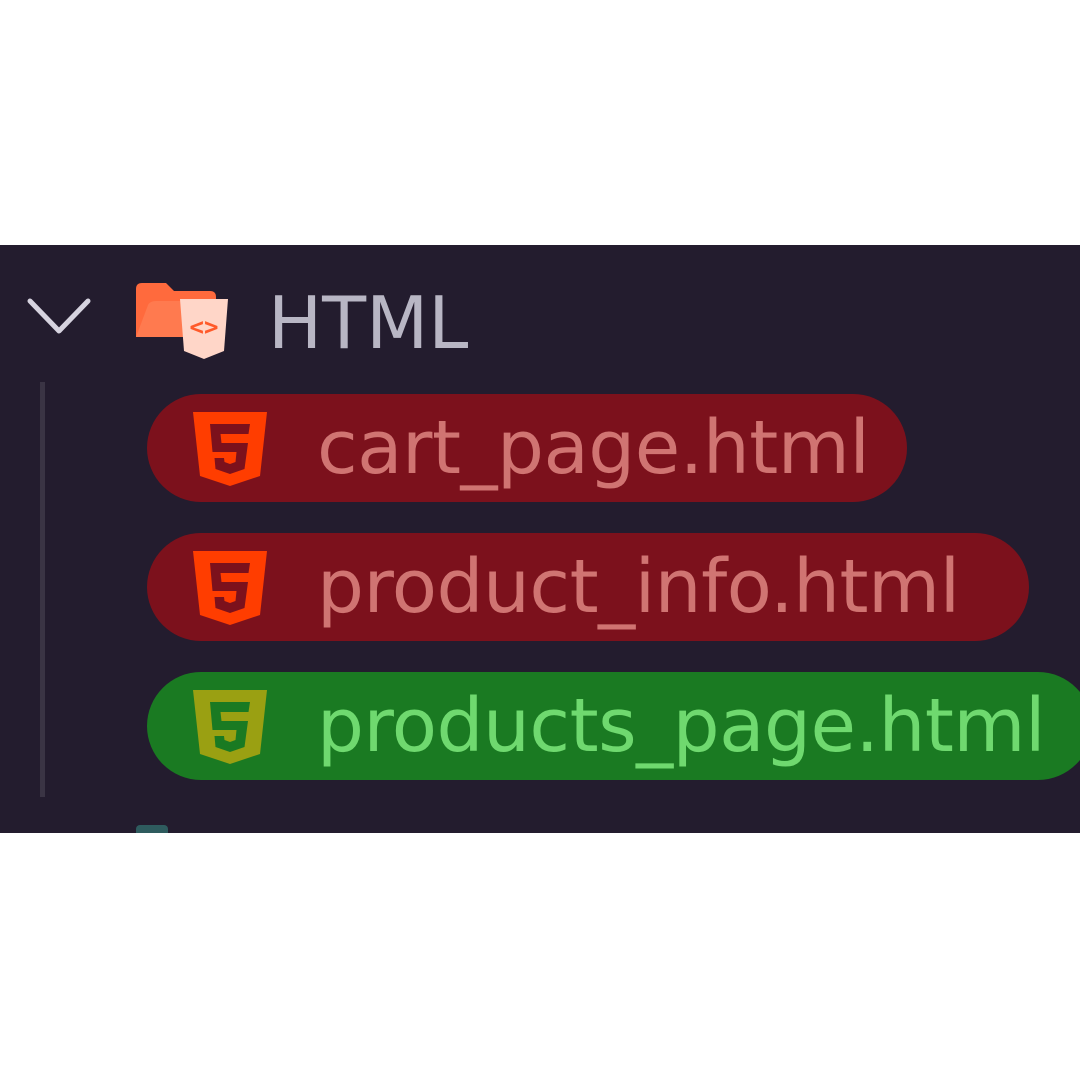 The height and width of the screenshot is (1080, 1080). I want to click on folder-label: HTML, so click(368, 323).